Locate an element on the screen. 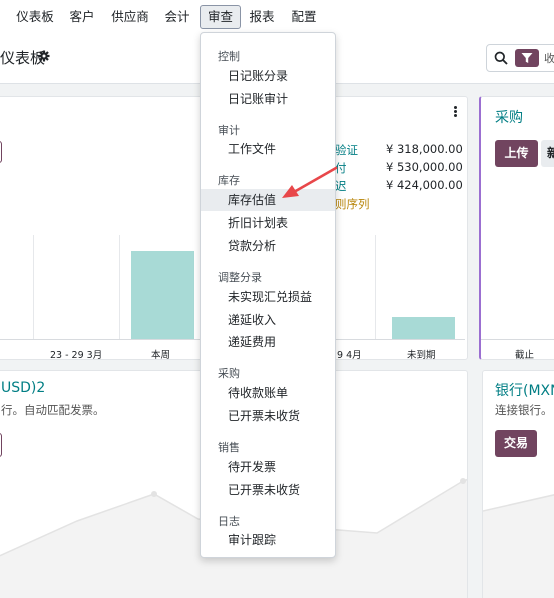  card-title: 采购 is located at coordinates (509, 117).